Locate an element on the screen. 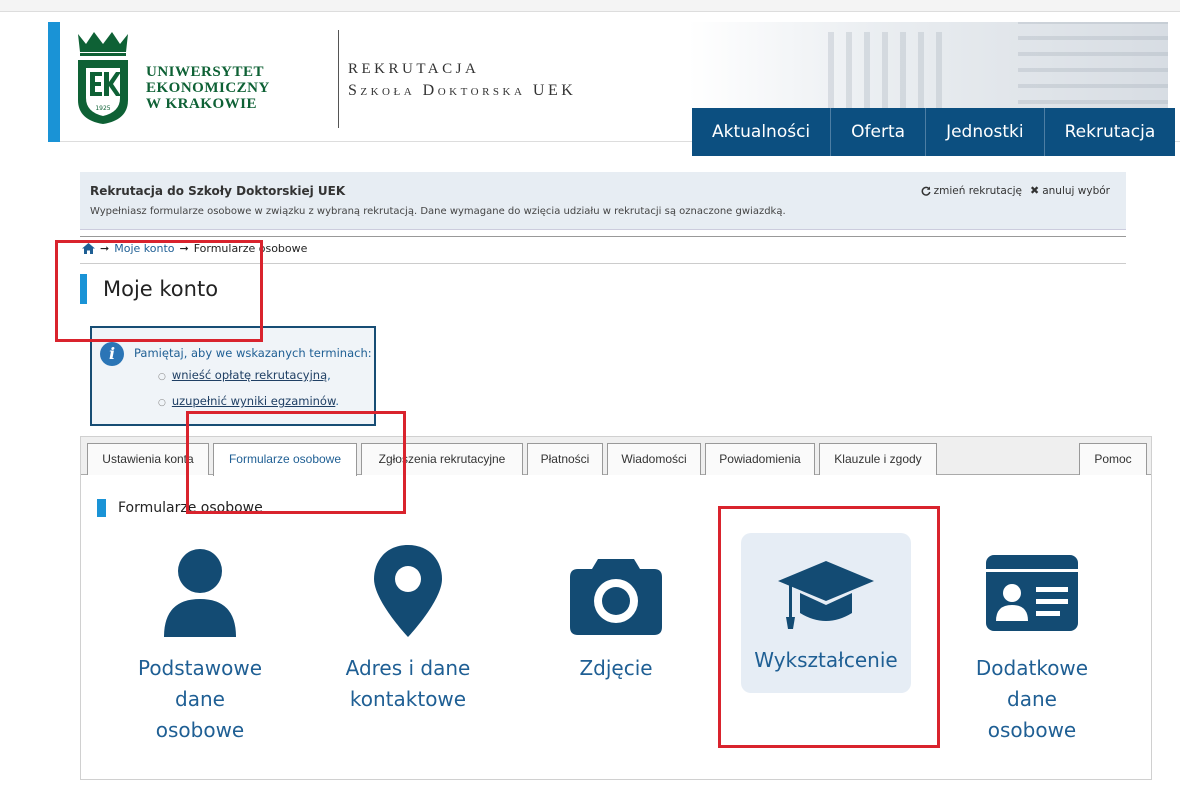  cancel-selection-label: anuluj wybór is located at coordinates (1076, 190).